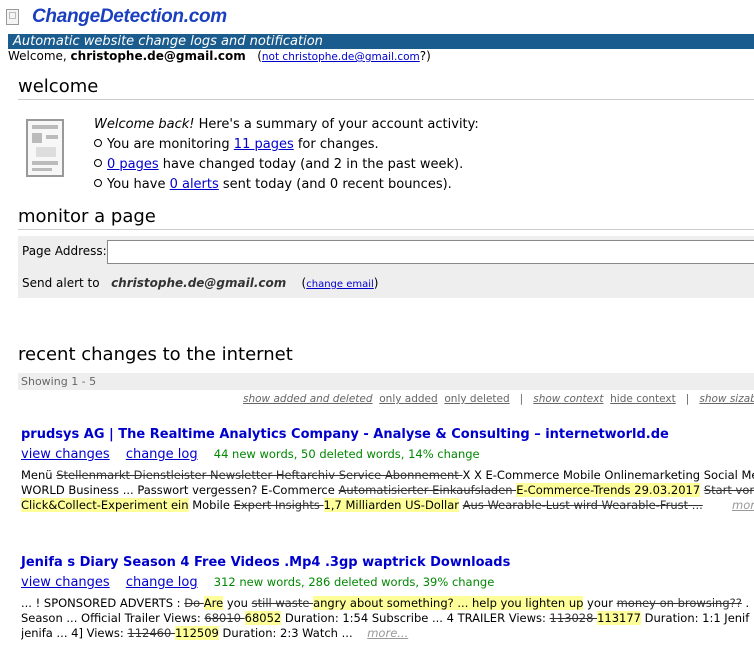 Image resolution: width=754 pixels, height=648 pixels. What do you see at coordinates (194, 184) in the screenshot?
I see `alerts-link: 0 alerts` at bounding box center [194, 184].